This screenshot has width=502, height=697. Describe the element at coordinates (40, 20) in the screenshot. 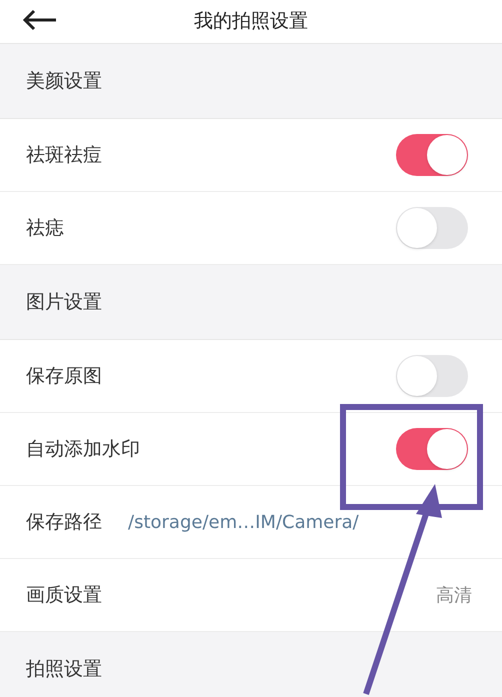

I see `back-arrow-icon` at that location.